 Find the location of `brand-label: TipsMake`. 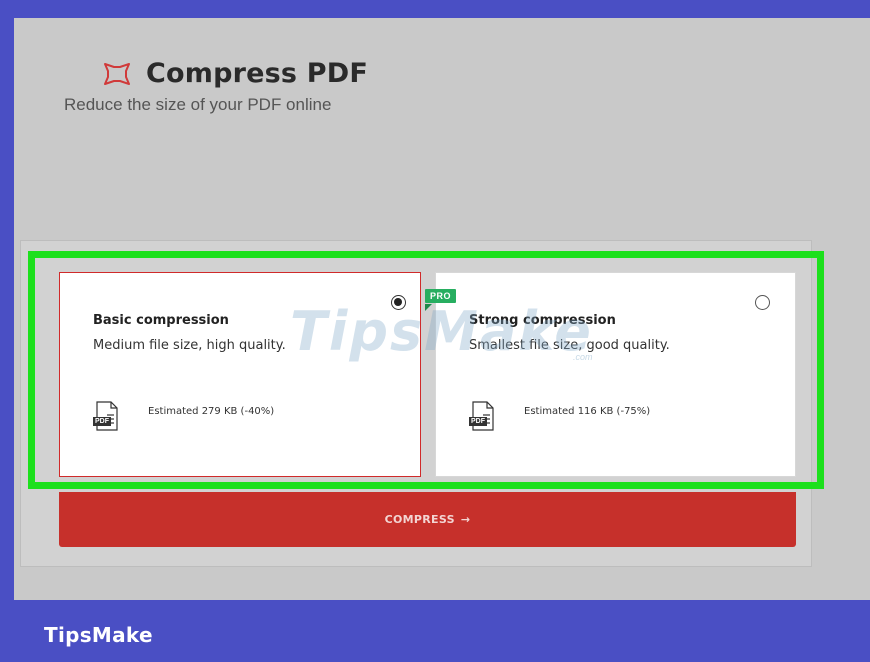

brand-label: TipsMake is located at coordinates (98, 635).